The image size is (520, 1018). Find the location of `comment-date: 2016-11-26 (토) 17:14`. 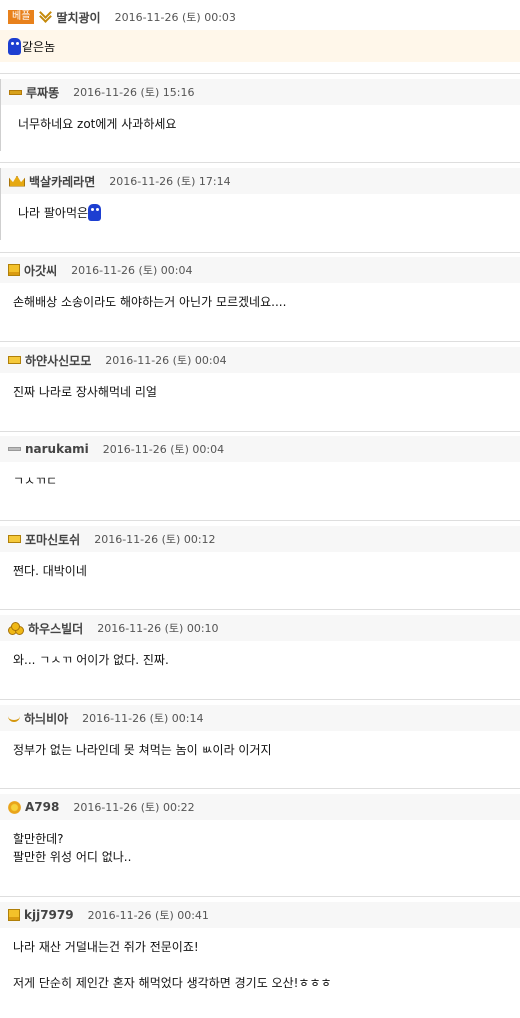

comment-date: 2016-11-26 (토) 17:14 is located at coordinates (170, 181).